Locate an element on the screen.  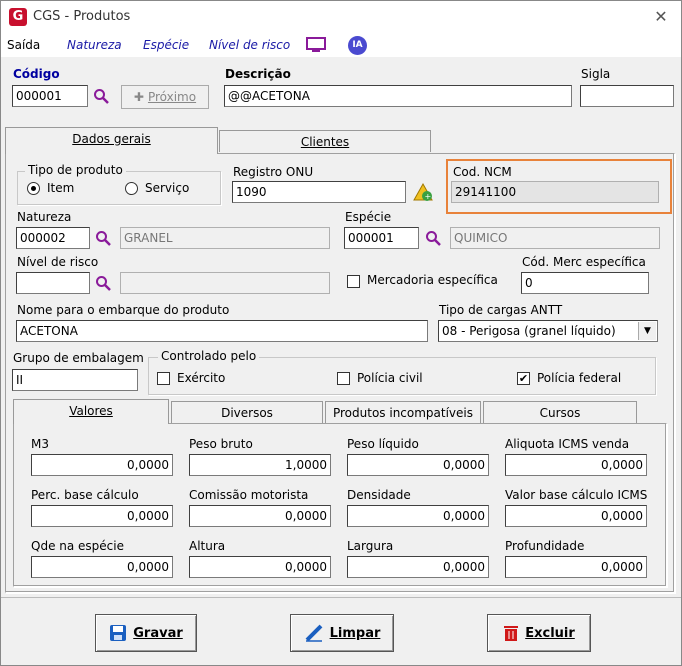
radio-item-label: Item is located at coordinates (61, 188).